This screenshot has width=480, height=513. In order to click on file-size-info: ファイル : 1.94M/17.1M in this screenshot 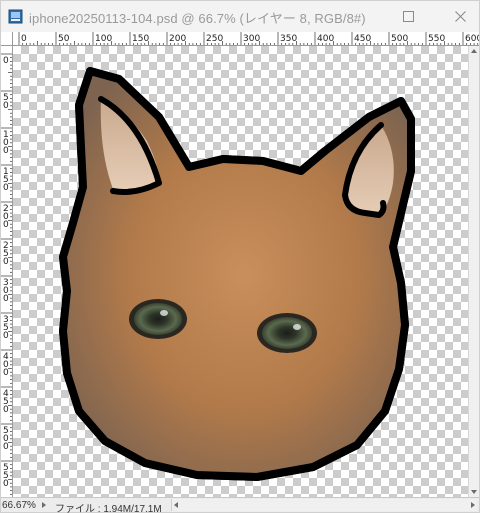, I will do `click(108, 508)`.